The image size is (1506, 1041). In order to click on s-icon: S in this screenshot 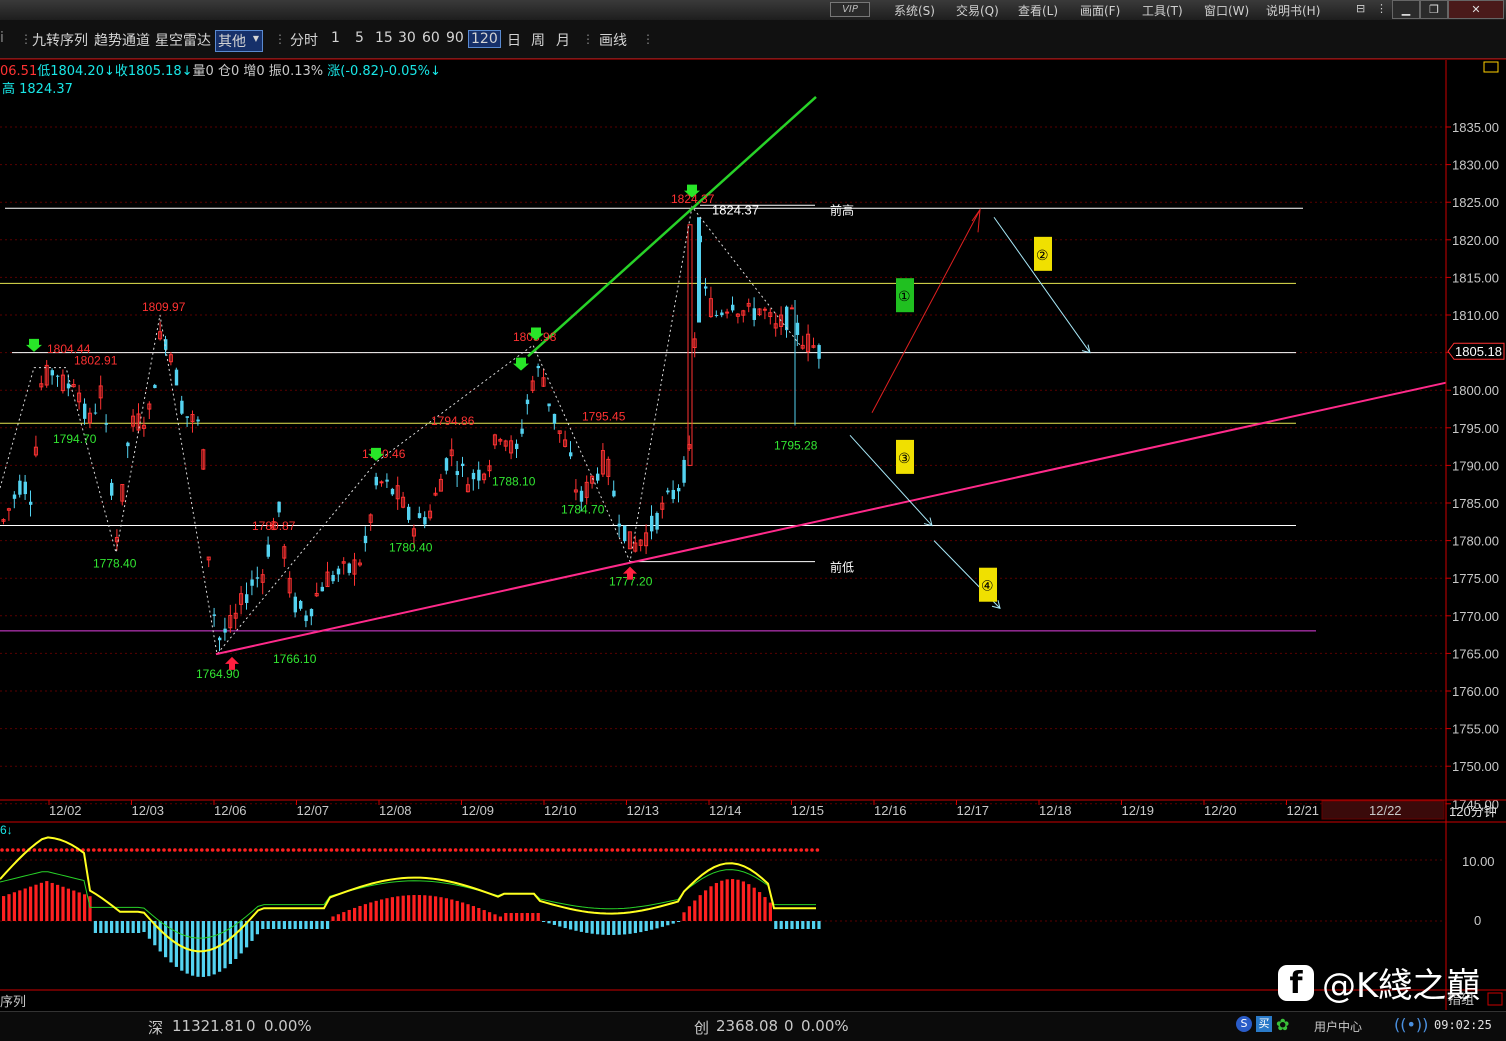, I will do `click(1244, 1024)`.